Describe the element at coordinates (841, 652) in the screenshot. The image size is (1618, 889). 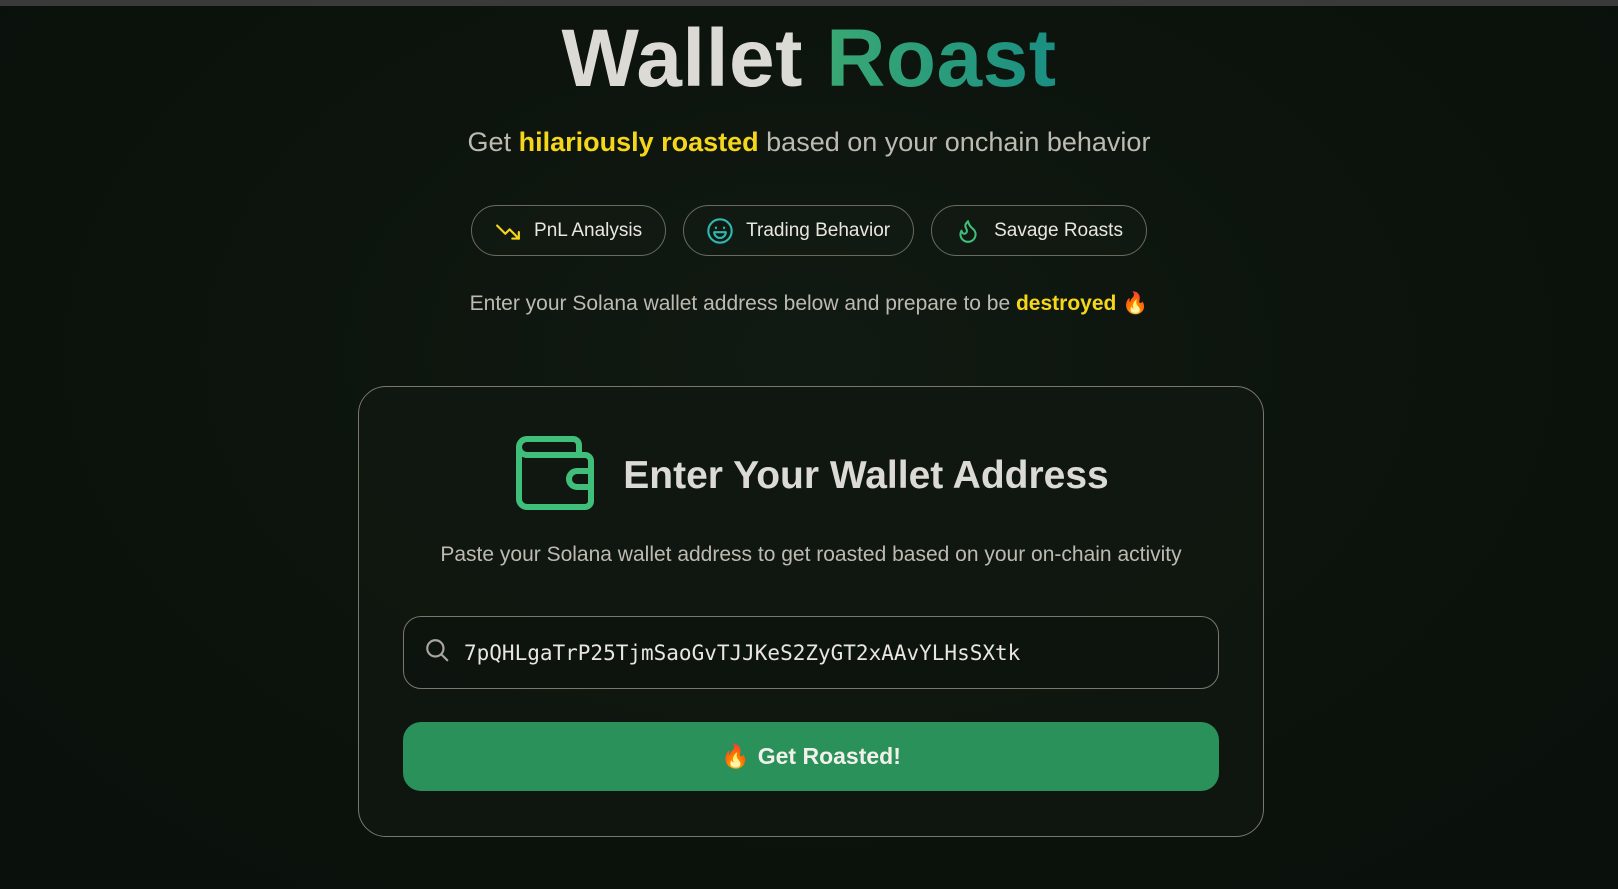
I see `wallet-address-input` at that location.